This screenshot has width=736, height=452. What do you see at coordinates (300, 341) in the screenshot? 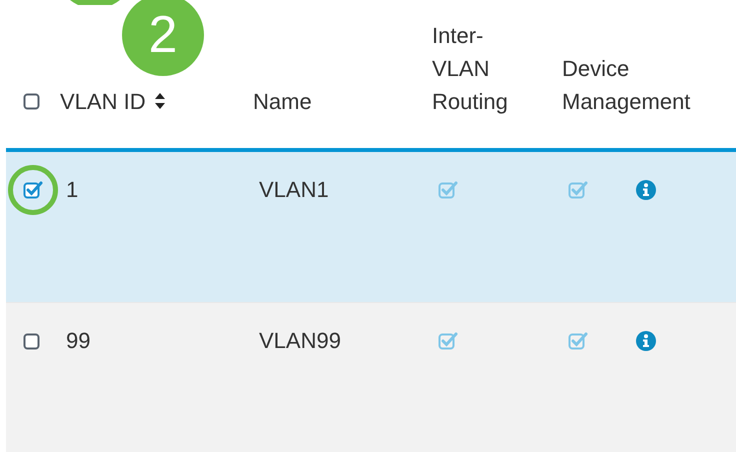
I see `table-cell: VLAN99` at bounding box center [300, 341].